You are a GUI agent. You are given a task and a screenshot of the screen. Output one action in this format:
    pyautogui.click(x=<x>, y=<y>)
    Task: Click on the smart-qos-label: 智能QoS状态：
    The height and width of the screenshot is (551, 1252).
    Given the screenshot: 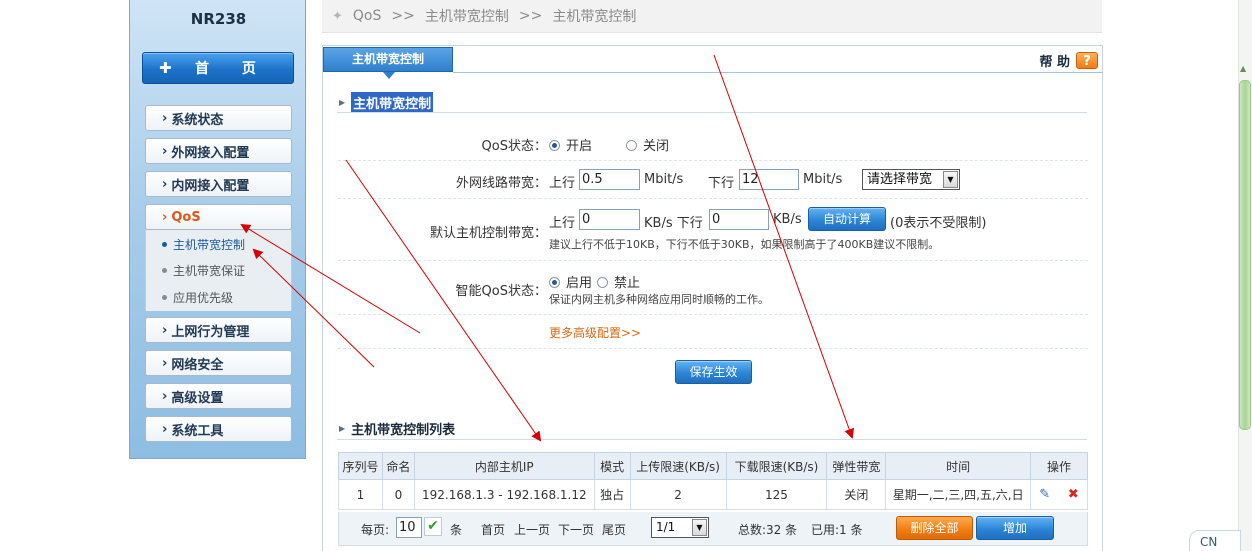 What is the action you would take?
    pyautogui.click(x=501, y=291)
    